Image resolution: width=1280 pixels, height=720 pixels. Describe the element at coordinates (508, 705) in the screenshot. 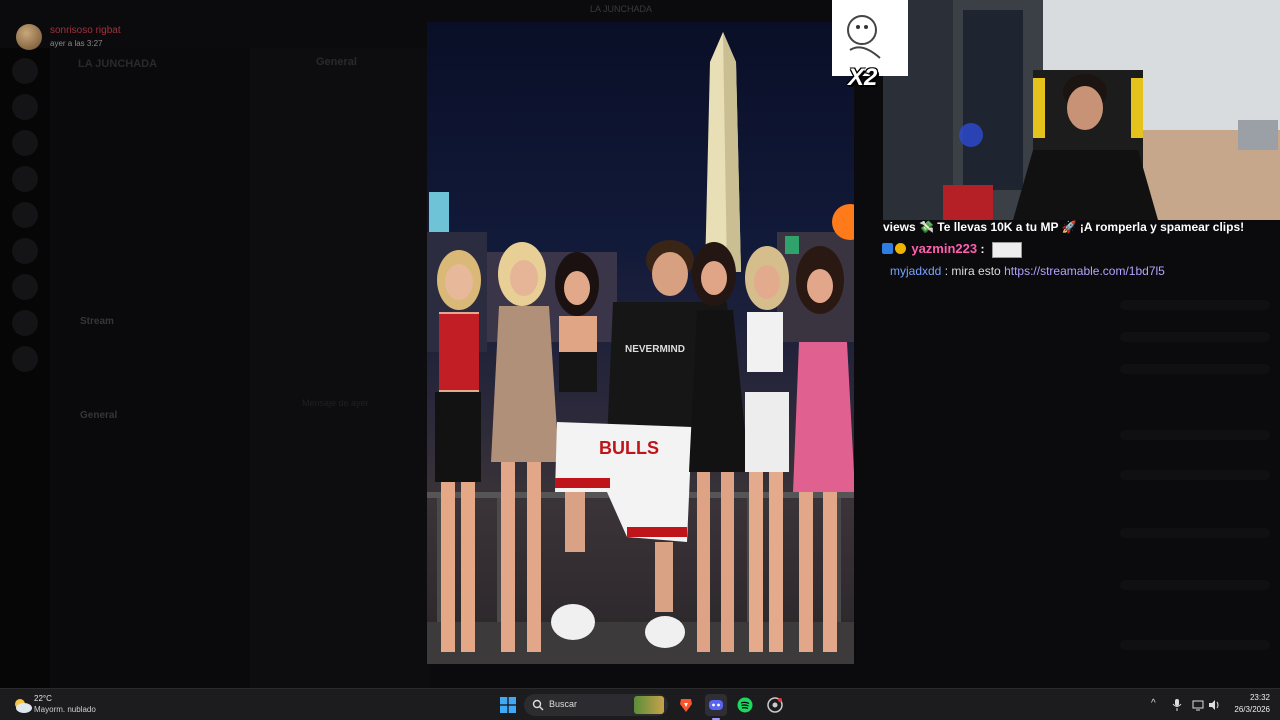

I see `windows-start-icon` at that location.